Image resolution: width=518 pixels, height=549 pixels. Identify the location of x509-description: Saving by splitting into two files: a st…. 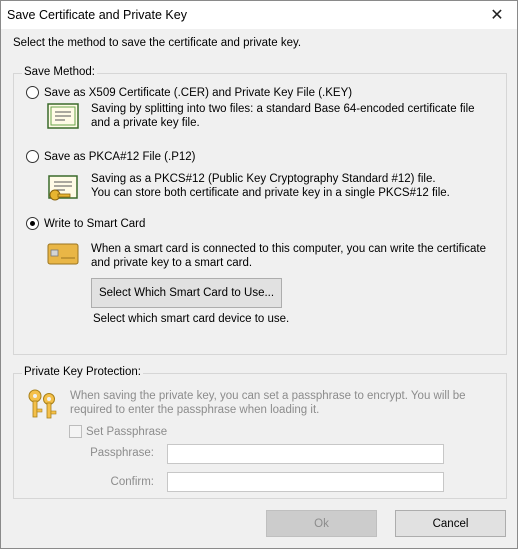
(283, 116).